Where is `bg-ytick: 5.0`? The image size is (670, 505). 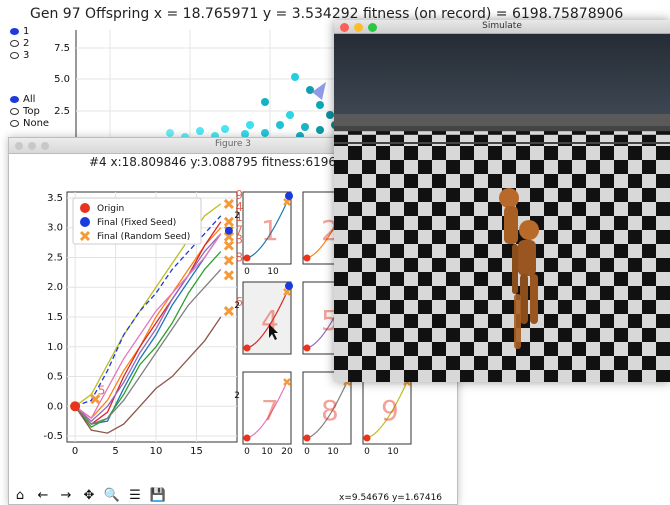 bg-ytick: 5.0 is located at coordinates (62, 79).